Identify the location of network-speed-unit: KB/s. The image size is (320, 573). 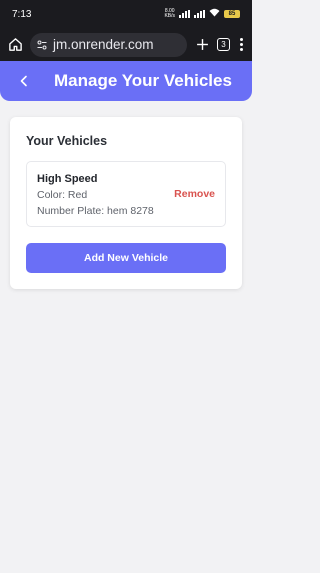
(169, 16).